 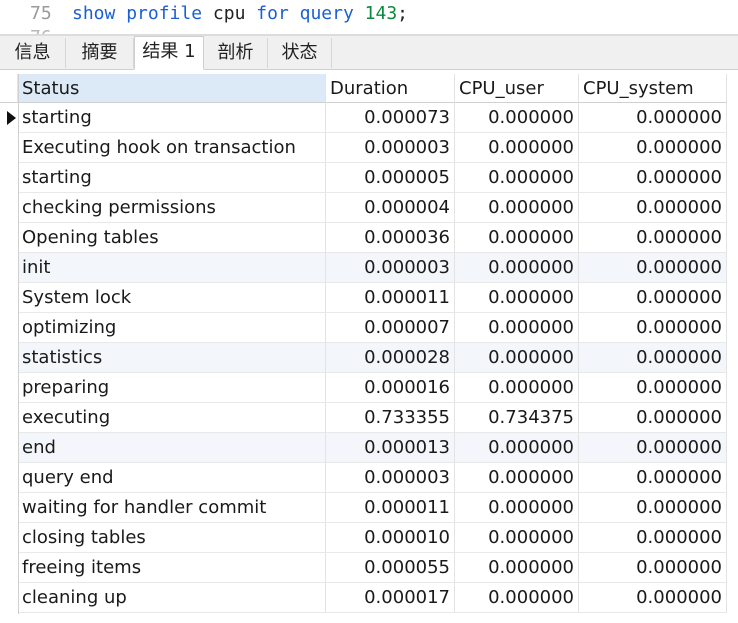 What do you see at coordinates (172, 478) in the screenshot?
I see `cell-status: query end` at bounding box center [172, 478].